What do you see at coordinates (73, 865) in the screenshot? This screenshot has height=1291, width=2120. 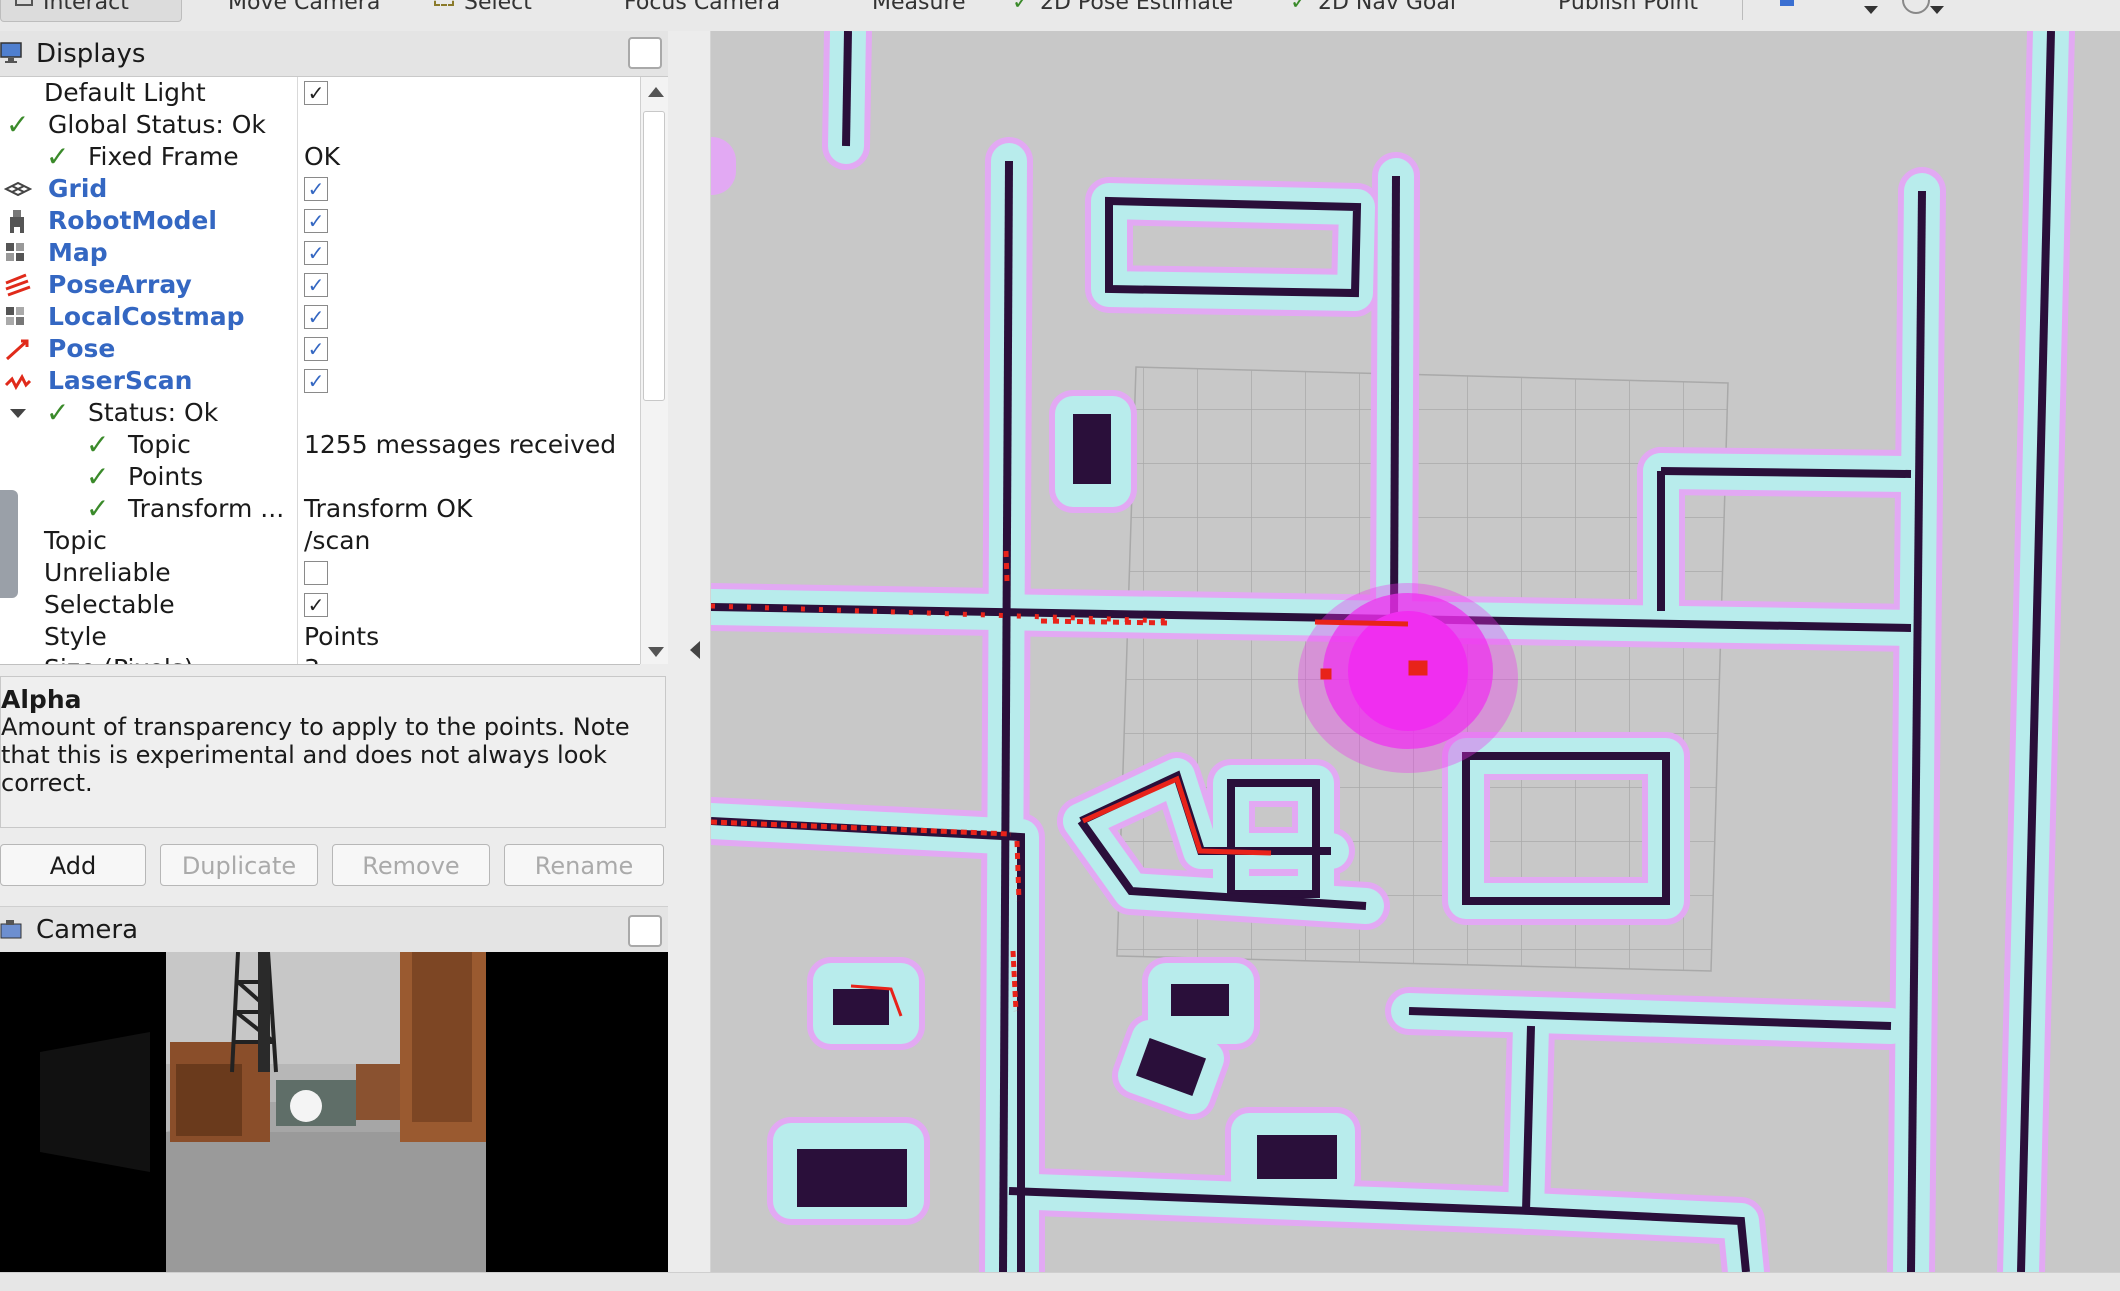 I see `add-display-button: Add` at bounding box center [73, 865].